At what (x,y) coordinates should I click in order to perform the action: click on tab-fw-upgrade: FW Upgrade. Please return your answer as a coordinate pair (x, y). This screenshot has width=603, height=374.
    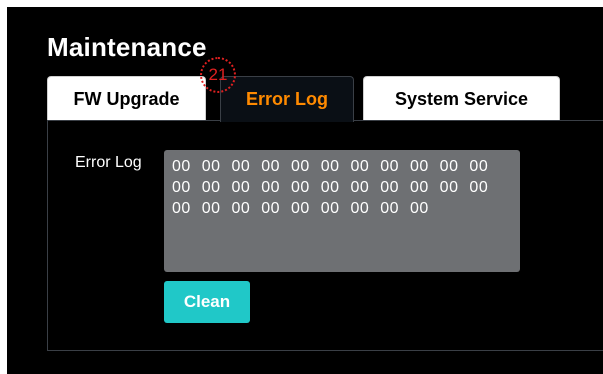
    Looking at the image, I should click on (126, 98).